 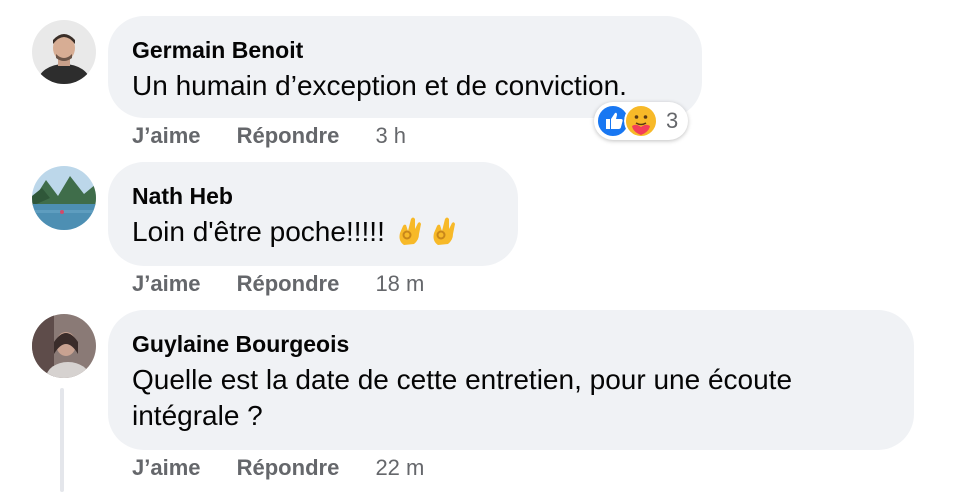 What do you see at coordinates (404, 50) in the screenshot?
I see `comment-author: Germain Benoit` at bounding box center [404, 50].